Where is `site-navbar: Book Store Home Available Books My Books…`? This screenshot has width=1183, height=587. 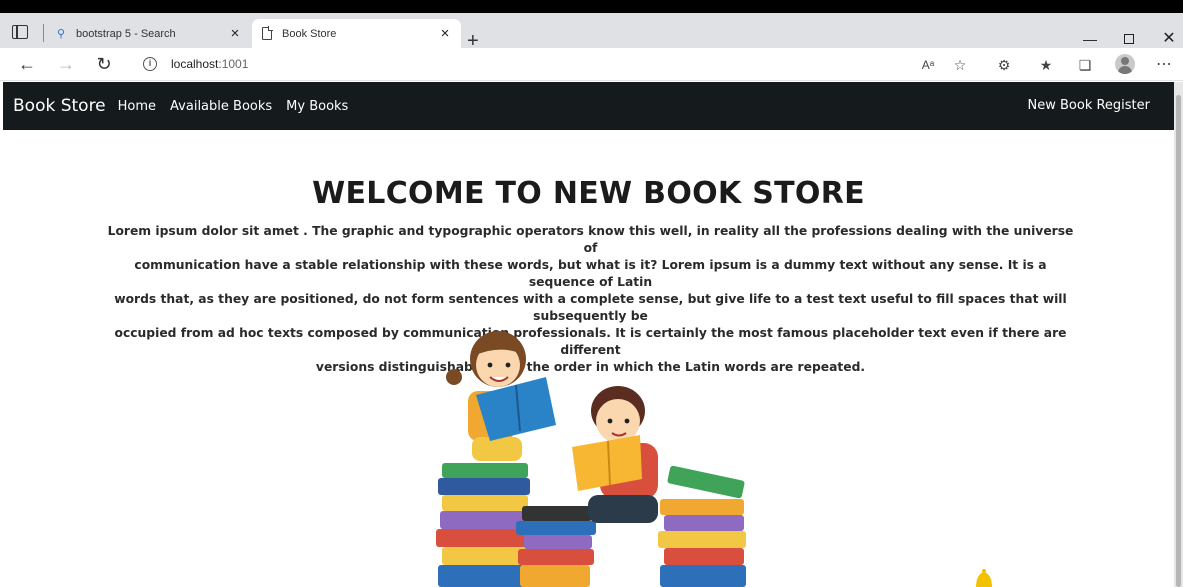 site-navbar: Book Store Home Available Books My Books… is located at coordinates (588, 106).